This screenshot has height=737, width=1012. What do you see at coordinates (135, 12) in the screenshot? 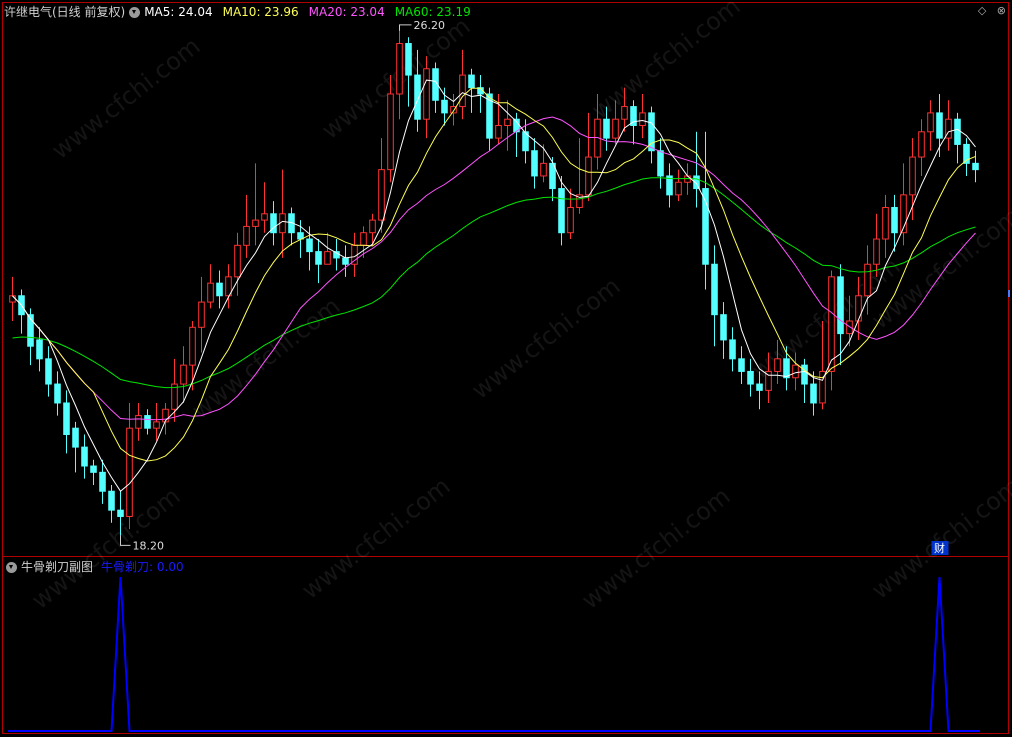
I see `dropdown-icon` at bounding box center [135, 12].